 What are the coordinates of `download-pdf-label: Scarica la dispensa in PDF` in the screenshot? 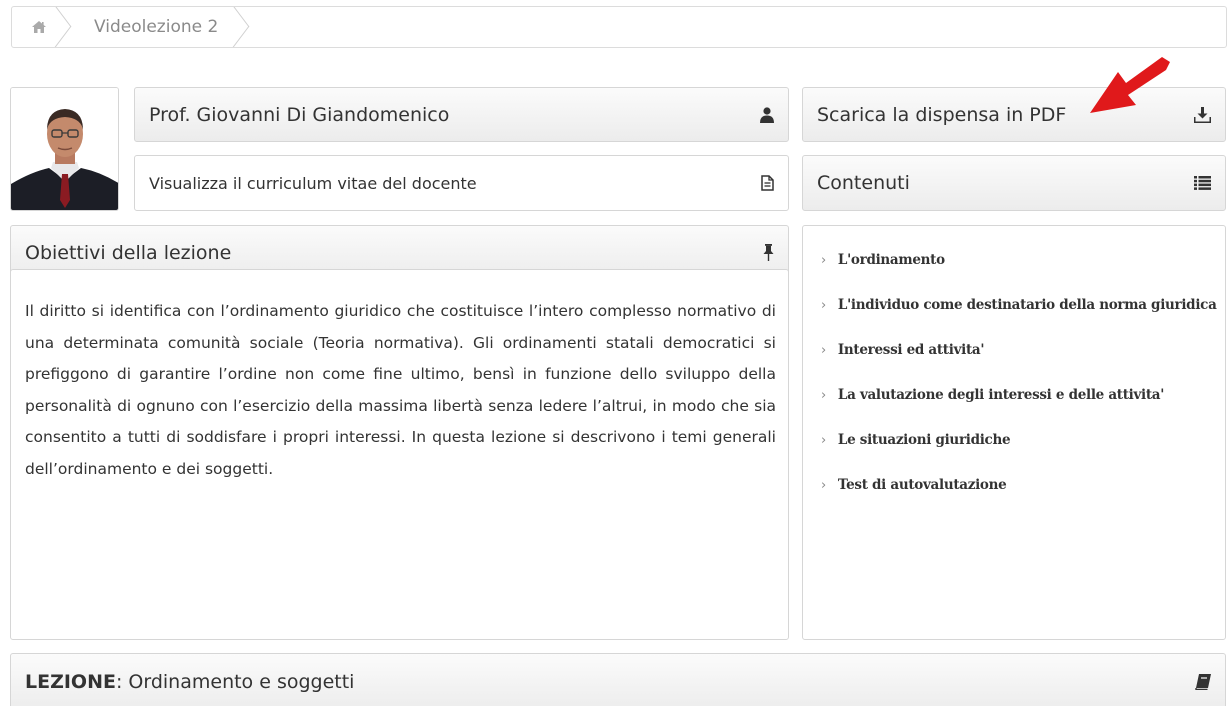 It's located at (942, 114).